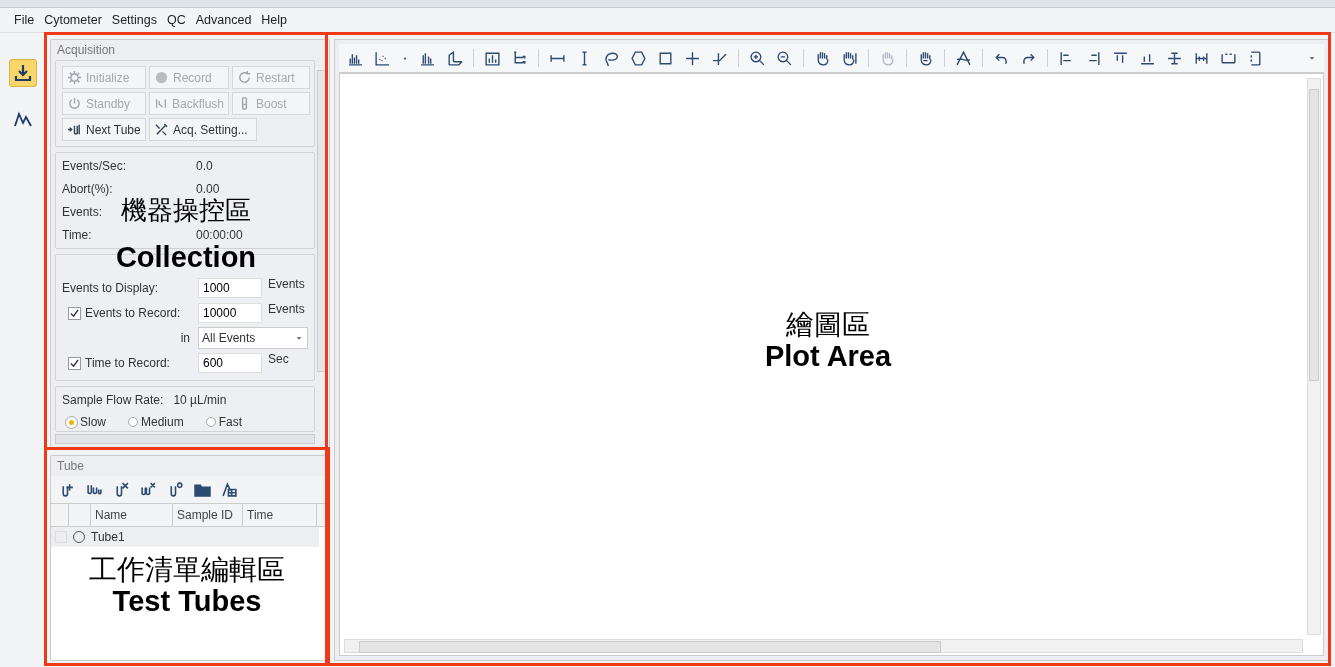  I want to click on stat-value: 00:00:00, so click(219, 235).